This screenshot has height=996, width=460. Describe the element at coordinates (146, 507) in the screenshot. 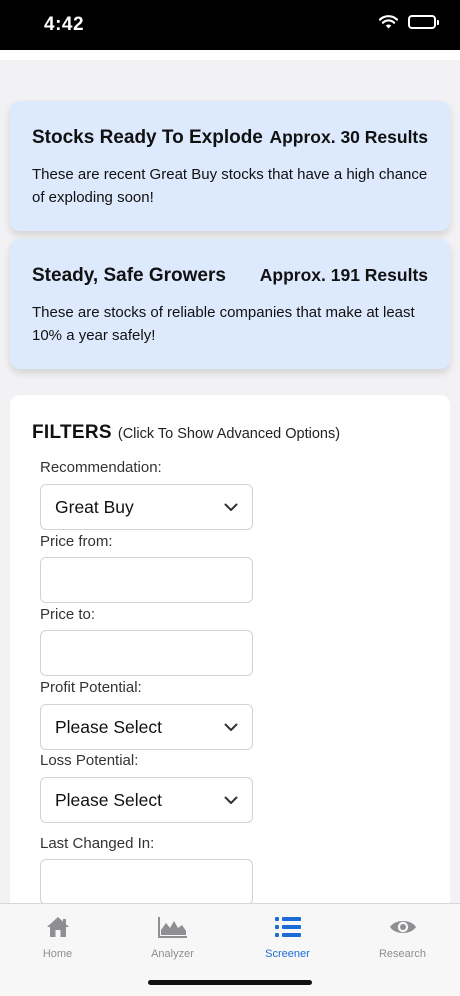

I see `recommendation-select: Great Buy` at that location.